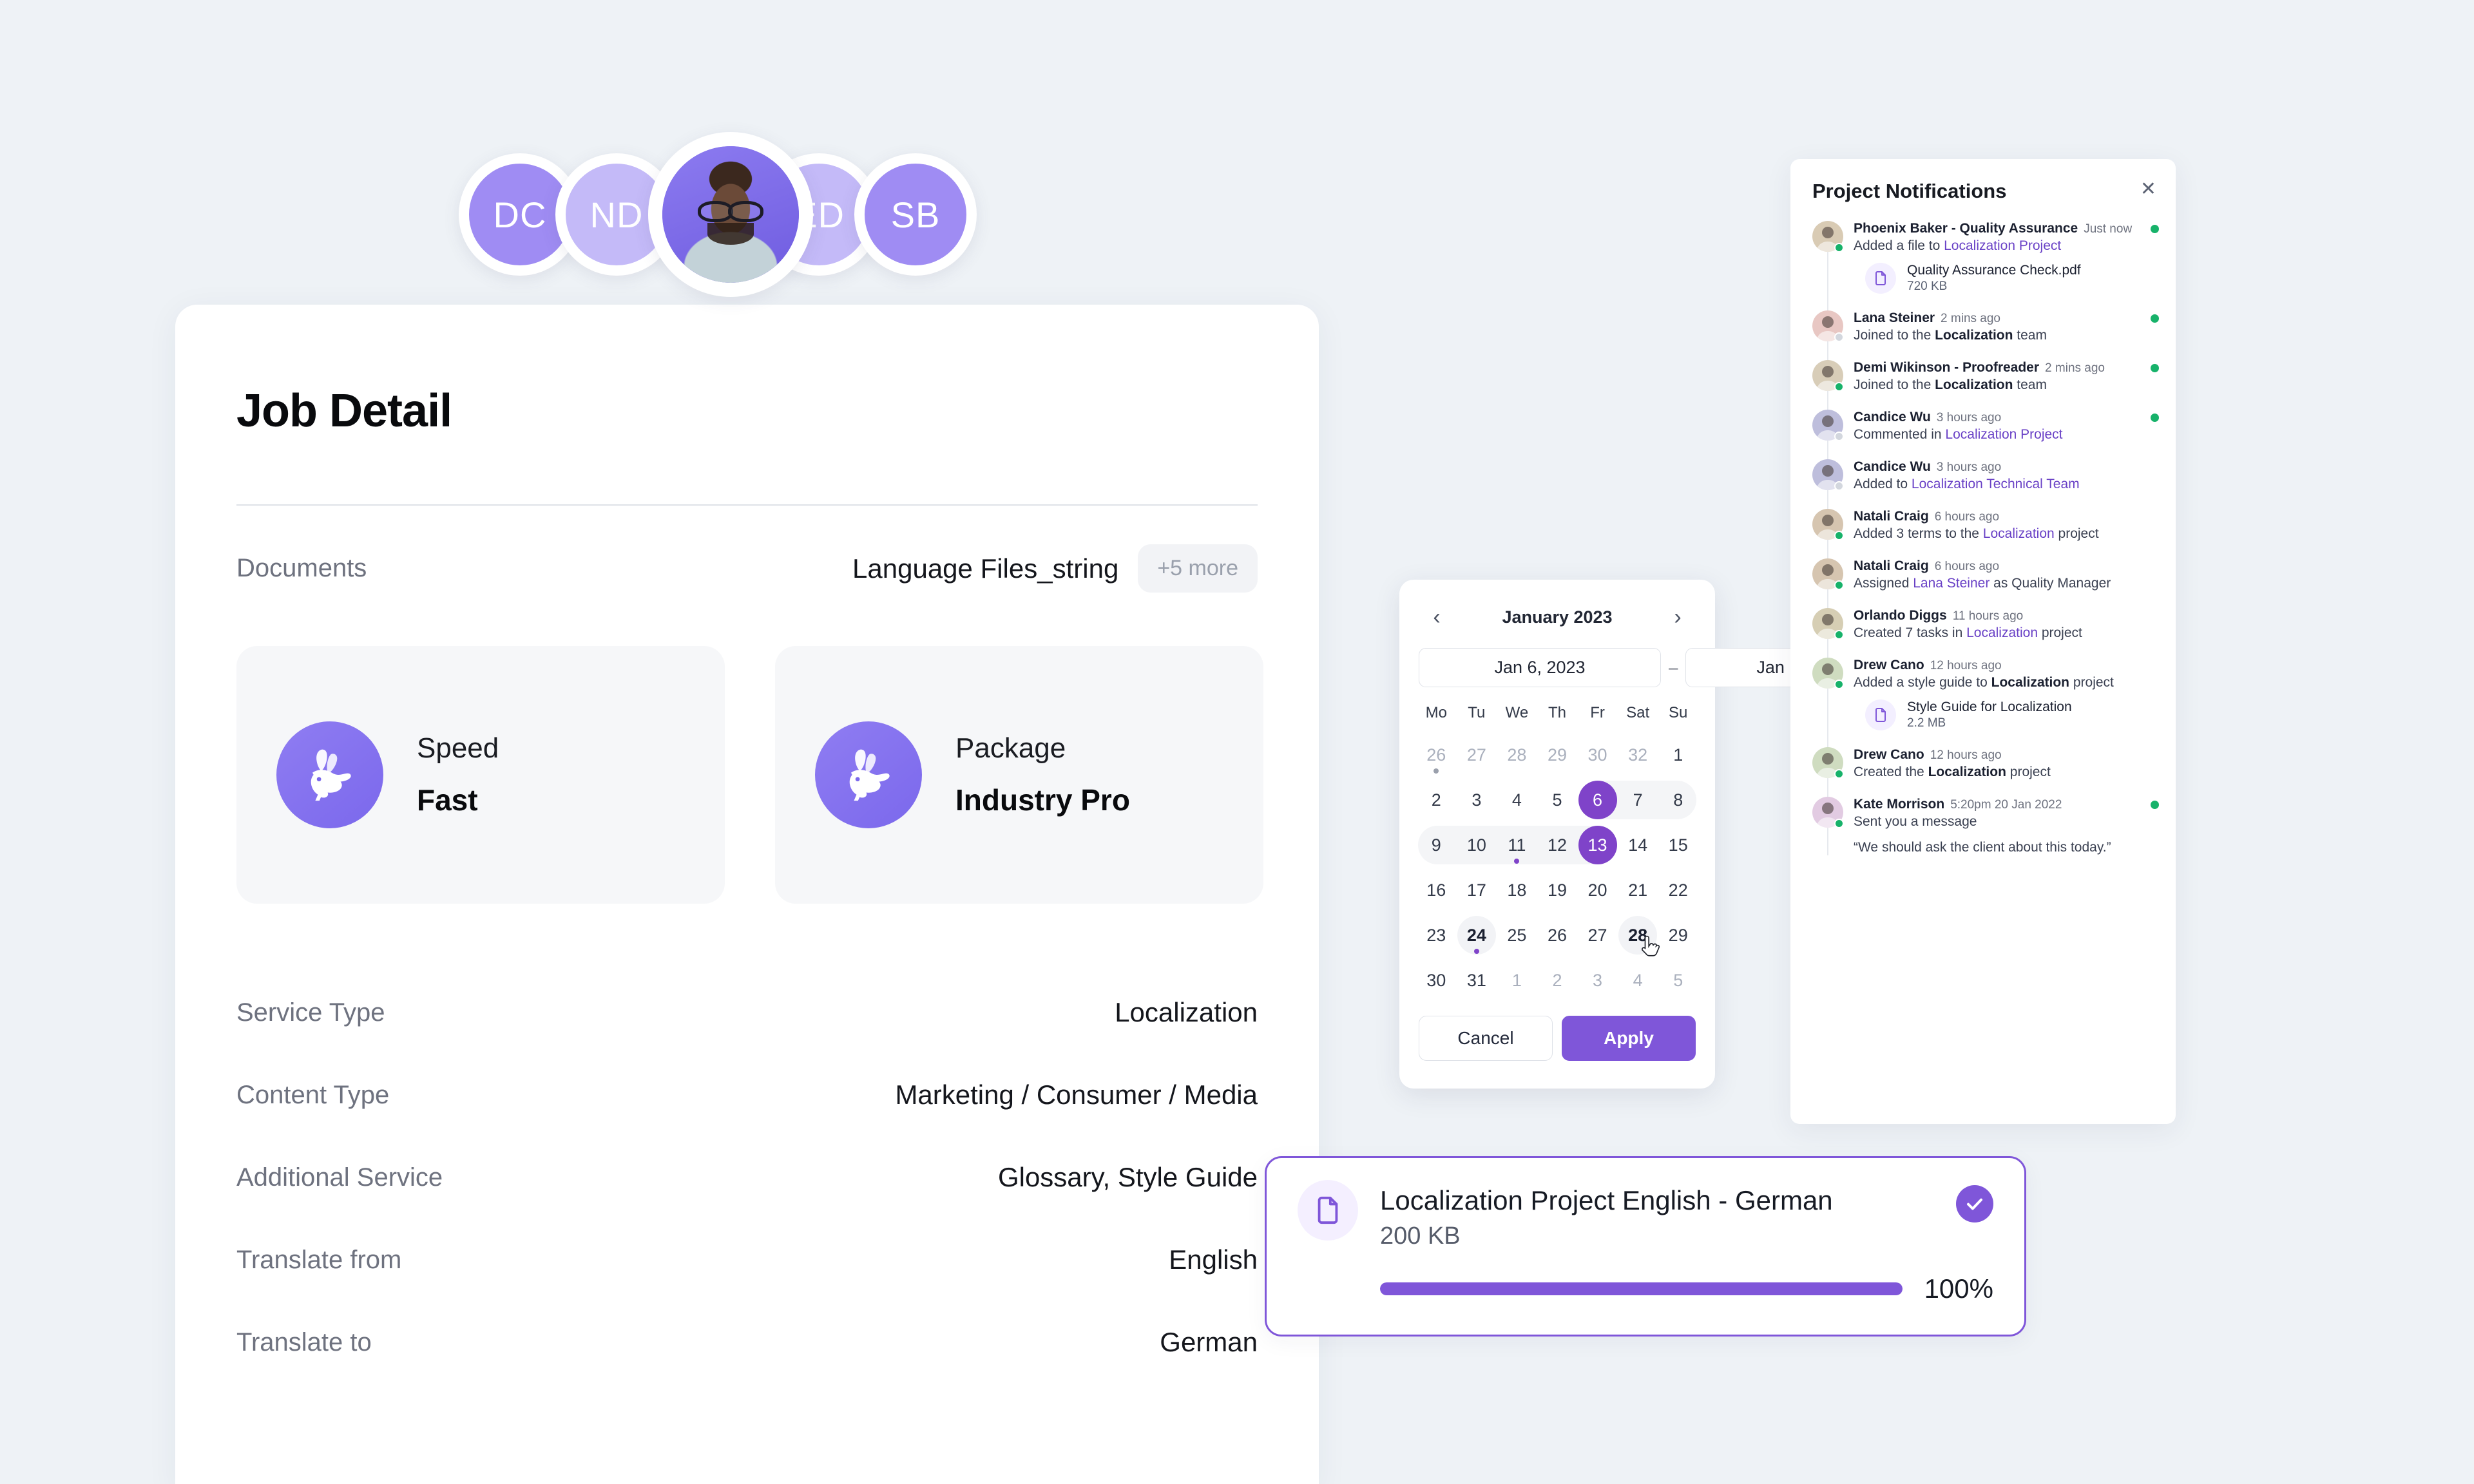 This screenshot has width=2474, height=1484. I want to click on calendar-day-cell: 12, so click(1557, 845).